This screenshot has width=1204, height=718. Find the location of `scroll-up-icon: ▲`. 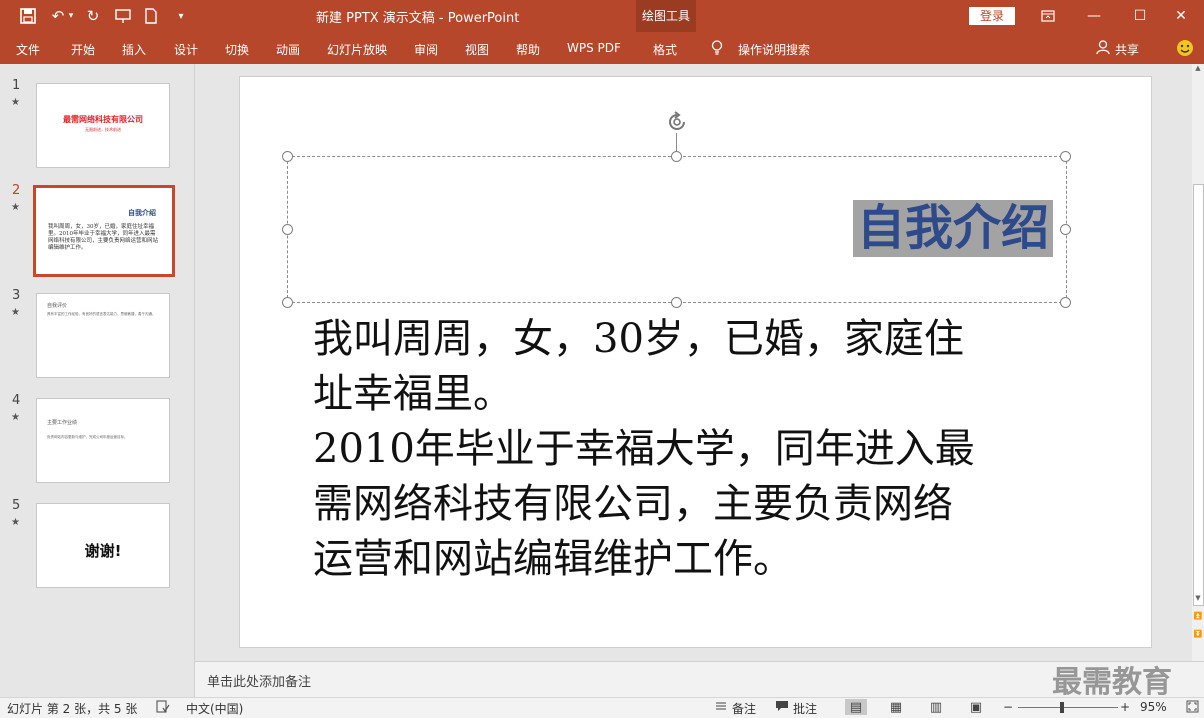

scroll-up-icon: ▲ is located at coordinates (1198, 70).